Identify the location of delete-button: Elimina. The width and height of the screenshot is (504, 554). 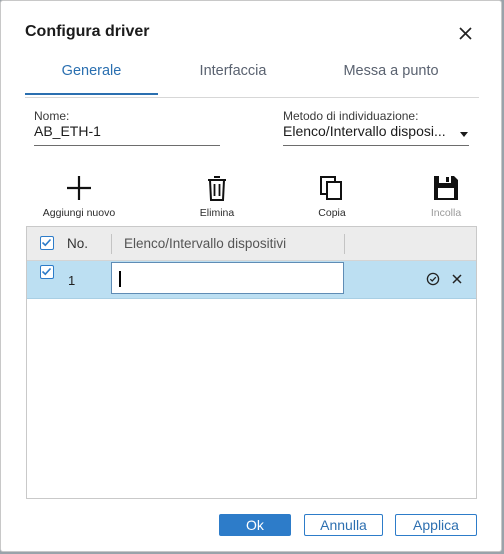
(217, 197).